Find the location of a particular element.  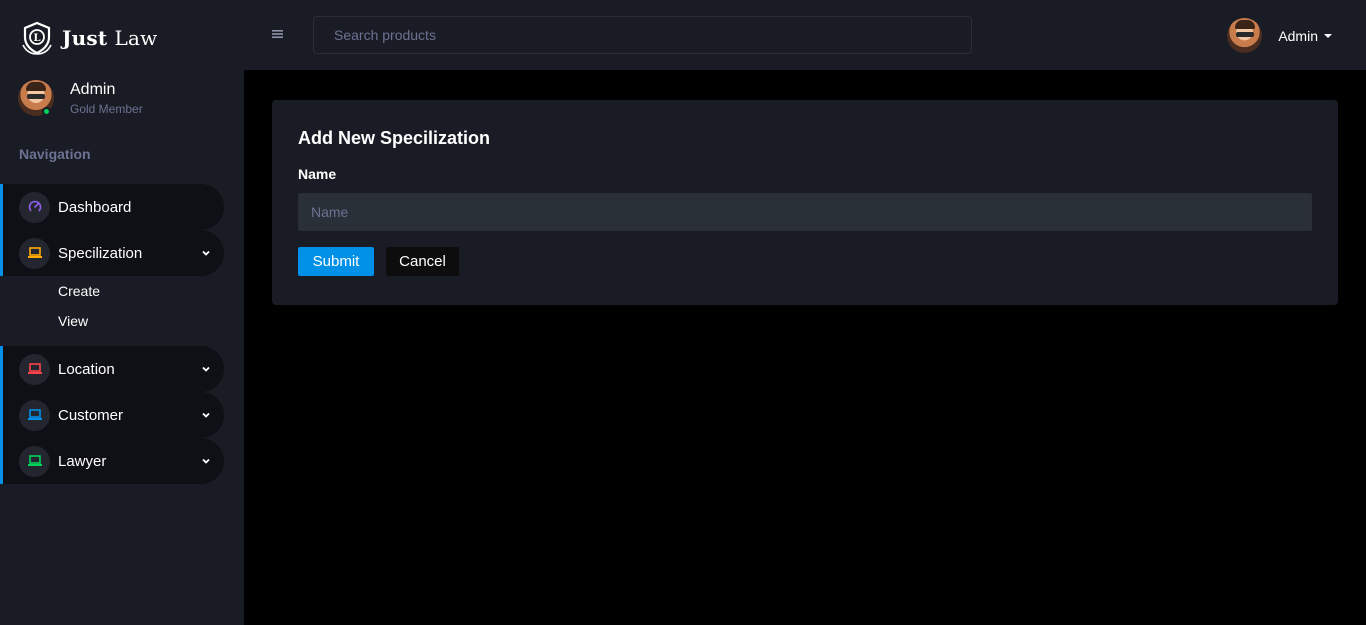

brand-name: Just Law is located at coordinates (110, 38).